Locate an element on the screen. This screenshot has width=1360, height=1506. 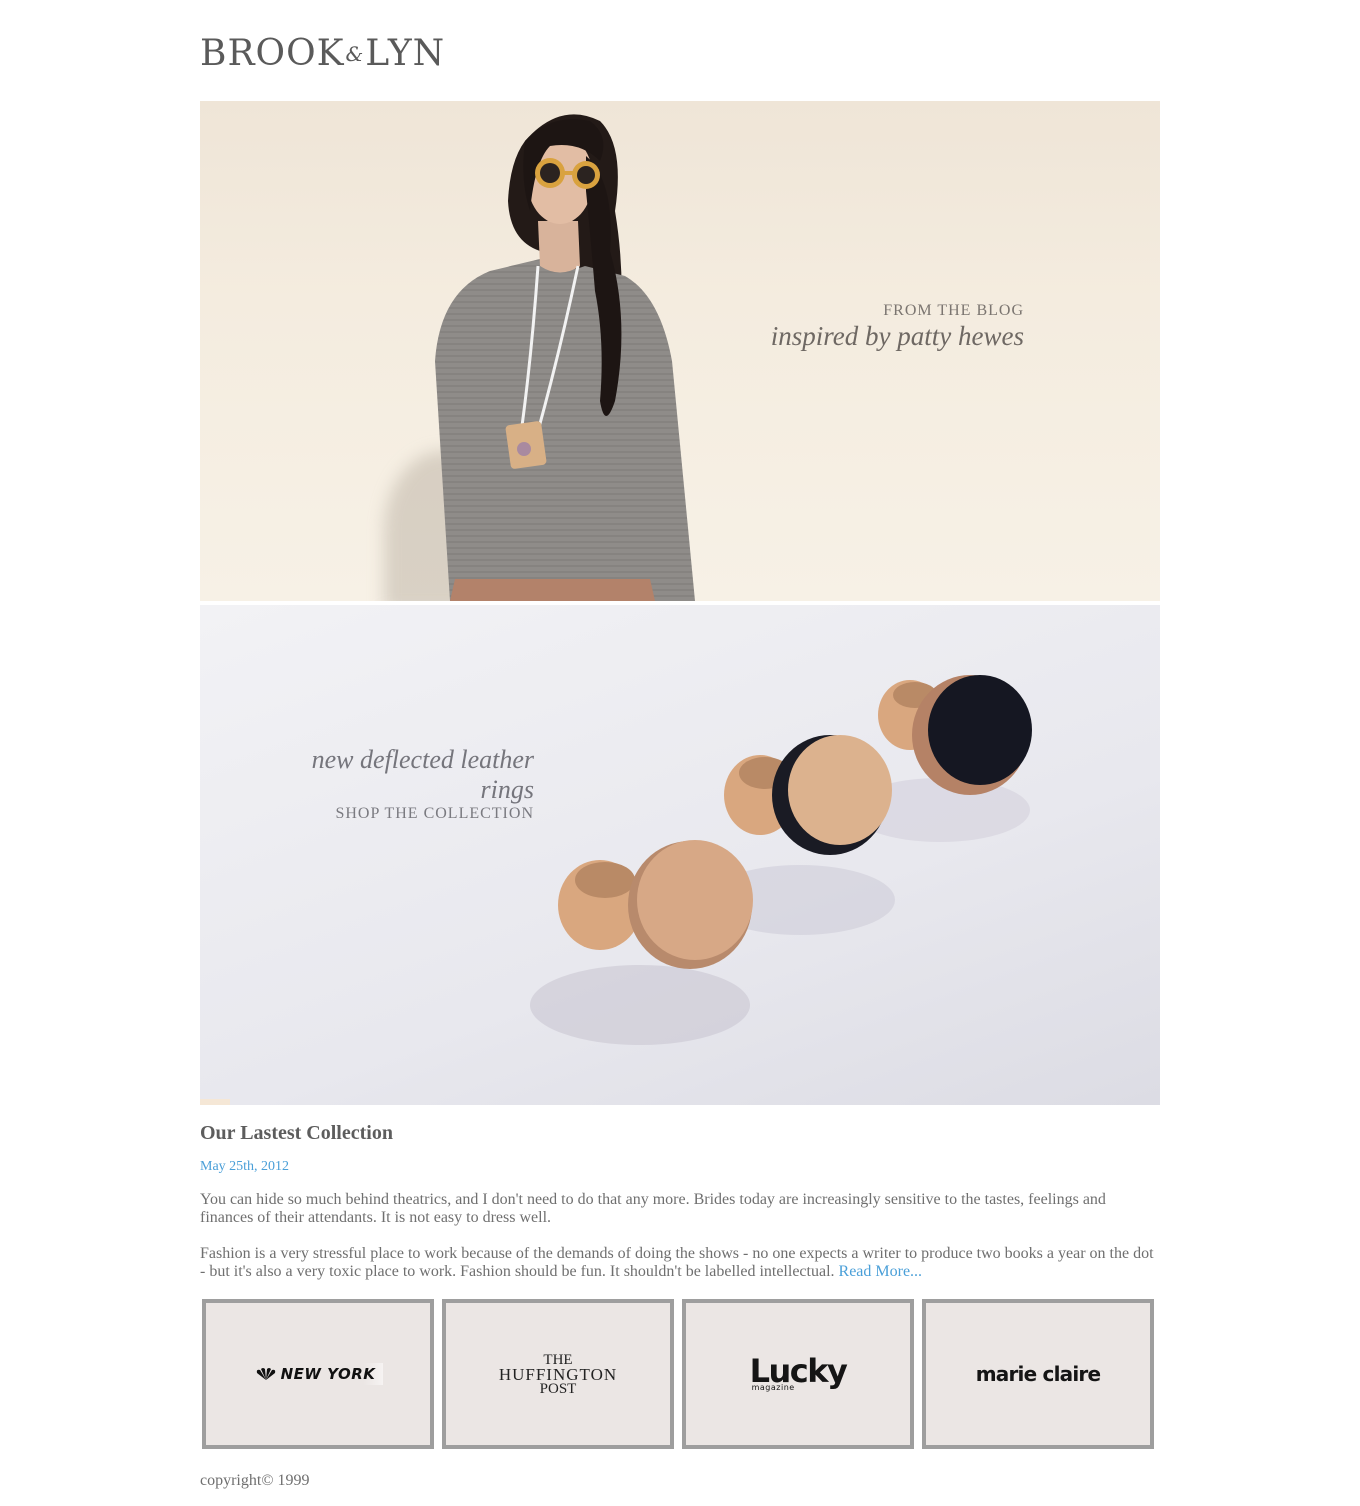
rings-headline: new deflected leather rings is located at coordinates (422, 774).